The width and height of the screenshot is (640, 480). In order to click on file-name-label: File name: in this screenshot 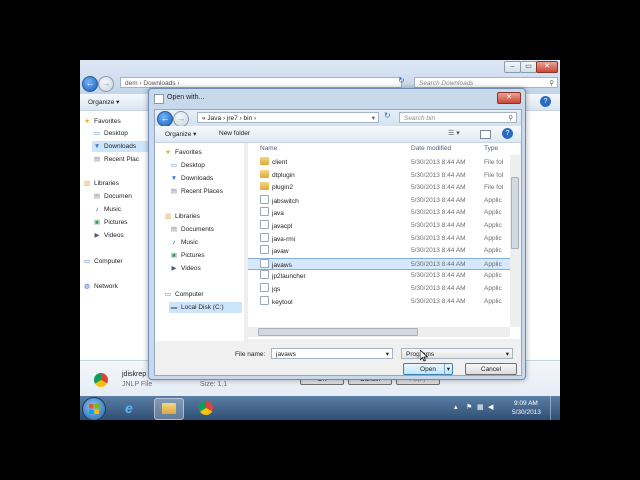, I will do `click(250, 354)`.